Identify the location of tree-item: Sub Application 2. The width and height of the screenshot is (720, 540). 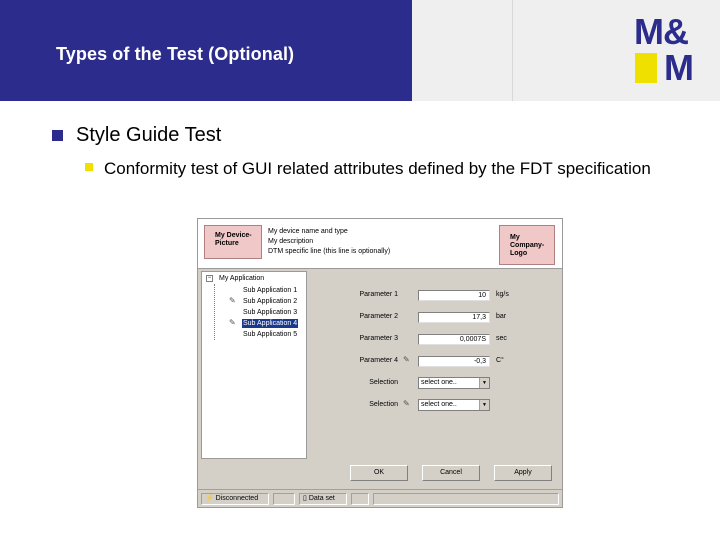
(270, 301).